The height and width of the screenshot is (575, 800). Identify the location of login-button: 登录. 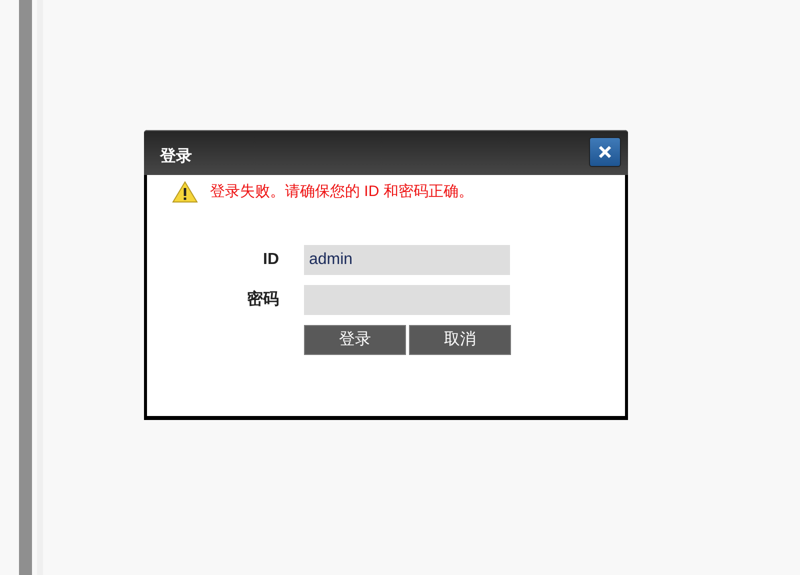
(355, 339).